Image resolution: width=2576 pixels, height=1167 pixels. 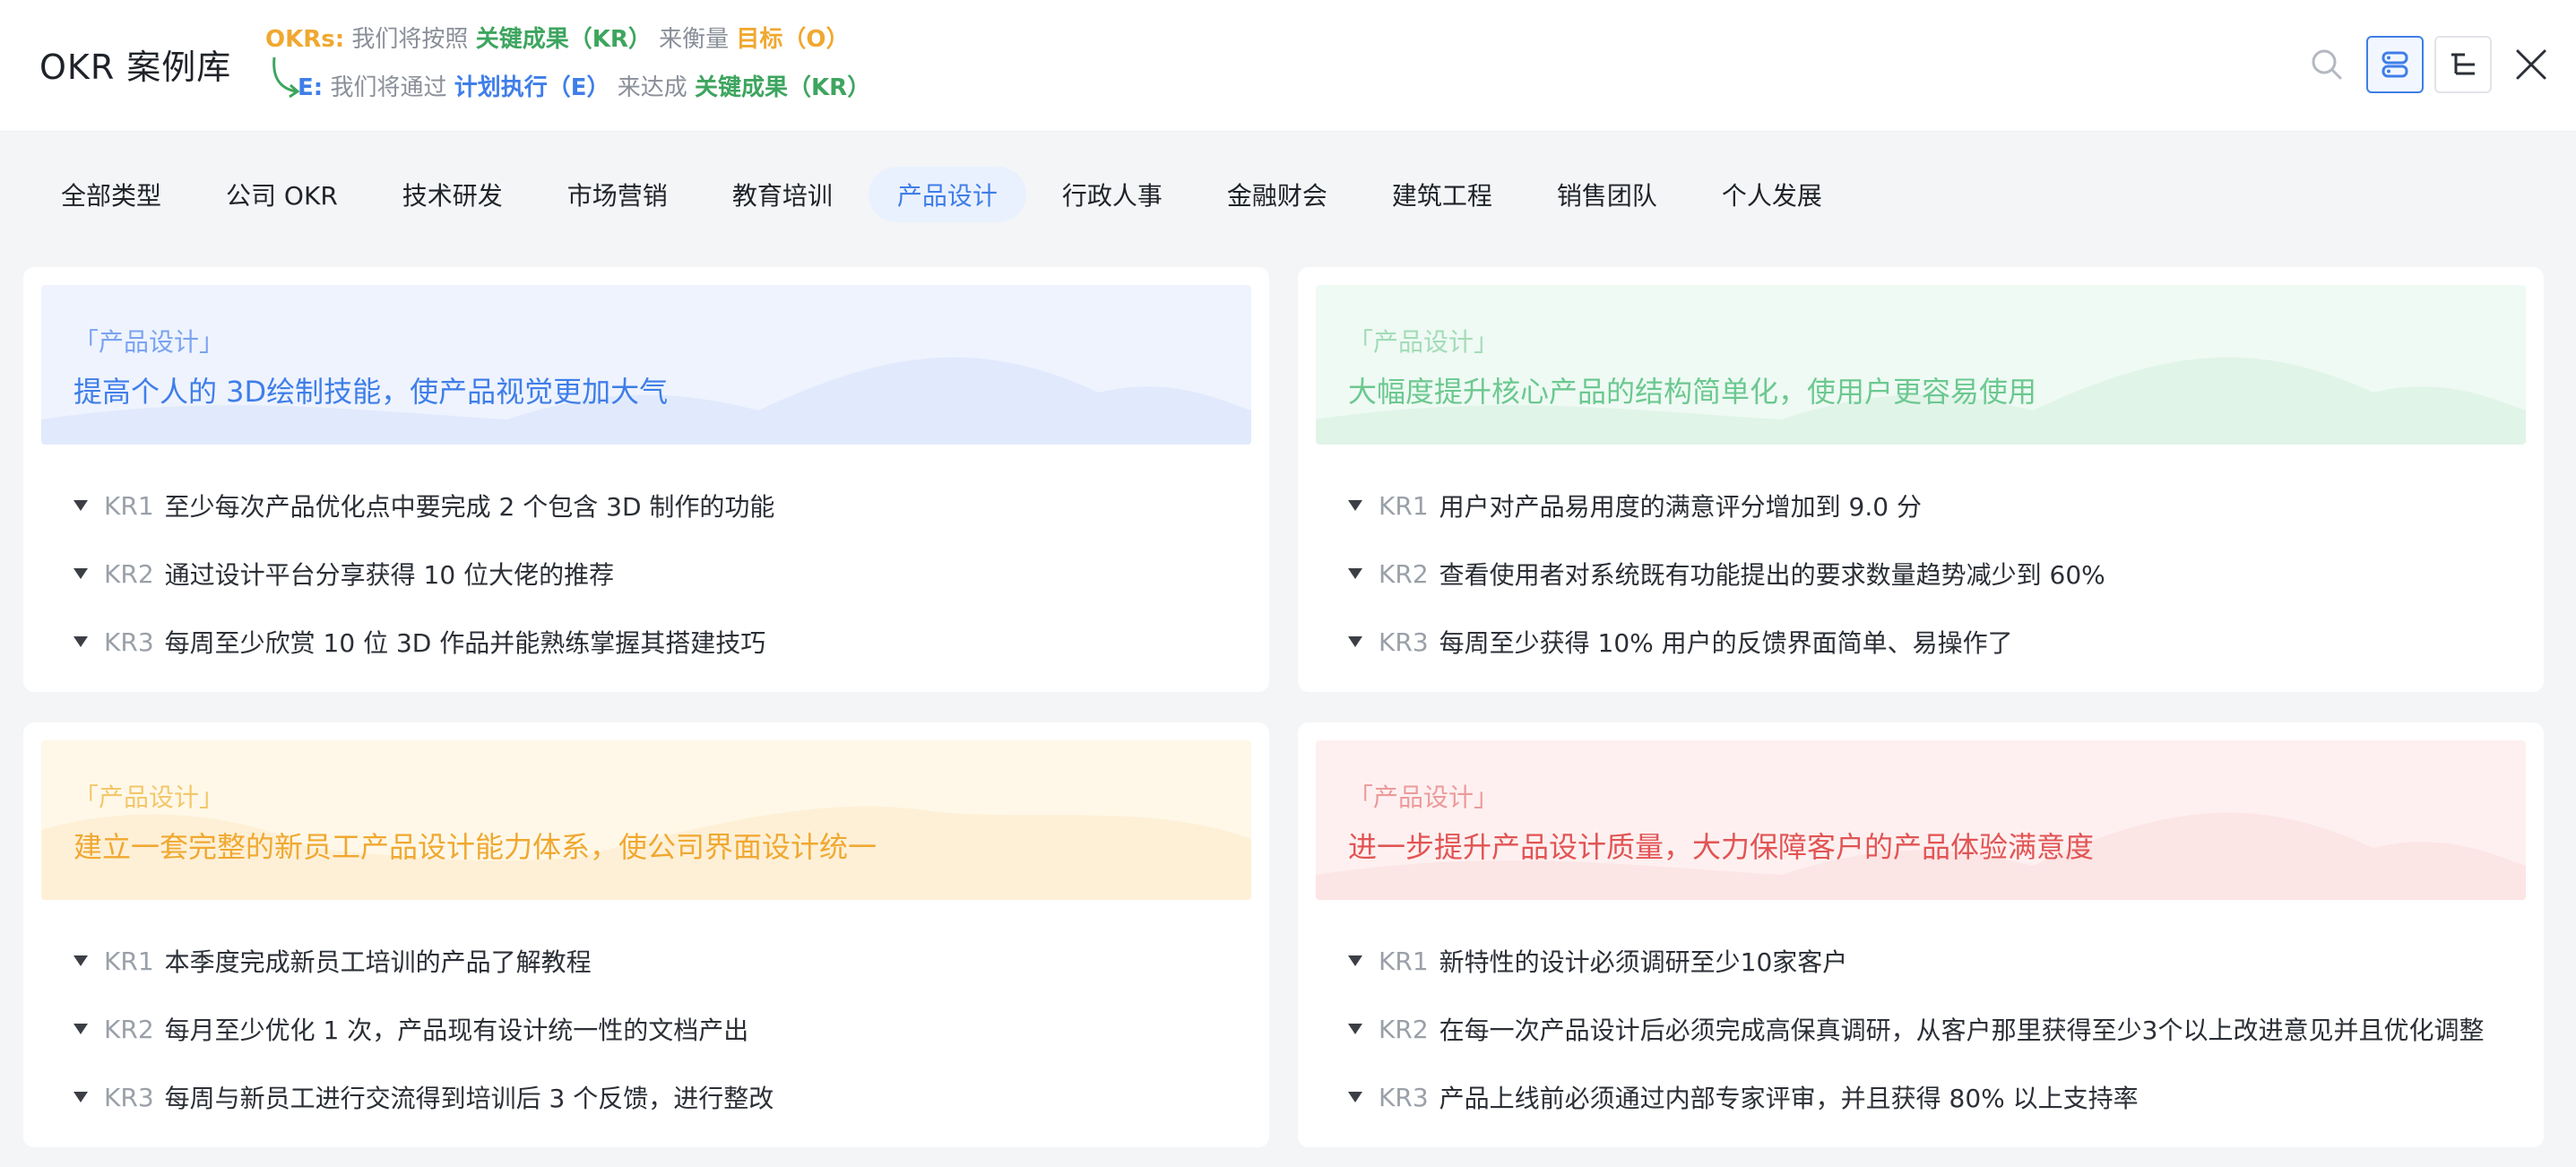 I want to click on tab-marketing: 市场营销, so click(x=617, y=194).